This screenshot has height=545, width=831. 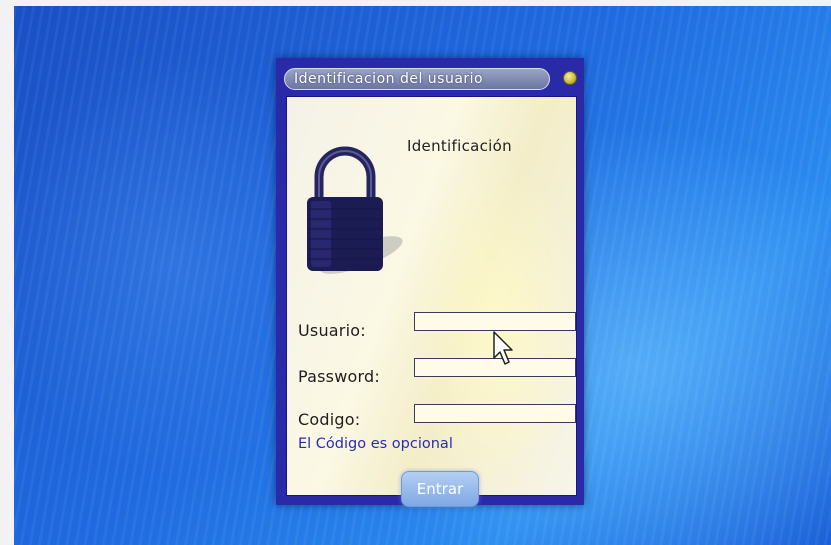 What do you see at coordinates (459, 146) in the screenshot?
I see `panel-heading: Identificación` at bounding box center [459, 146].